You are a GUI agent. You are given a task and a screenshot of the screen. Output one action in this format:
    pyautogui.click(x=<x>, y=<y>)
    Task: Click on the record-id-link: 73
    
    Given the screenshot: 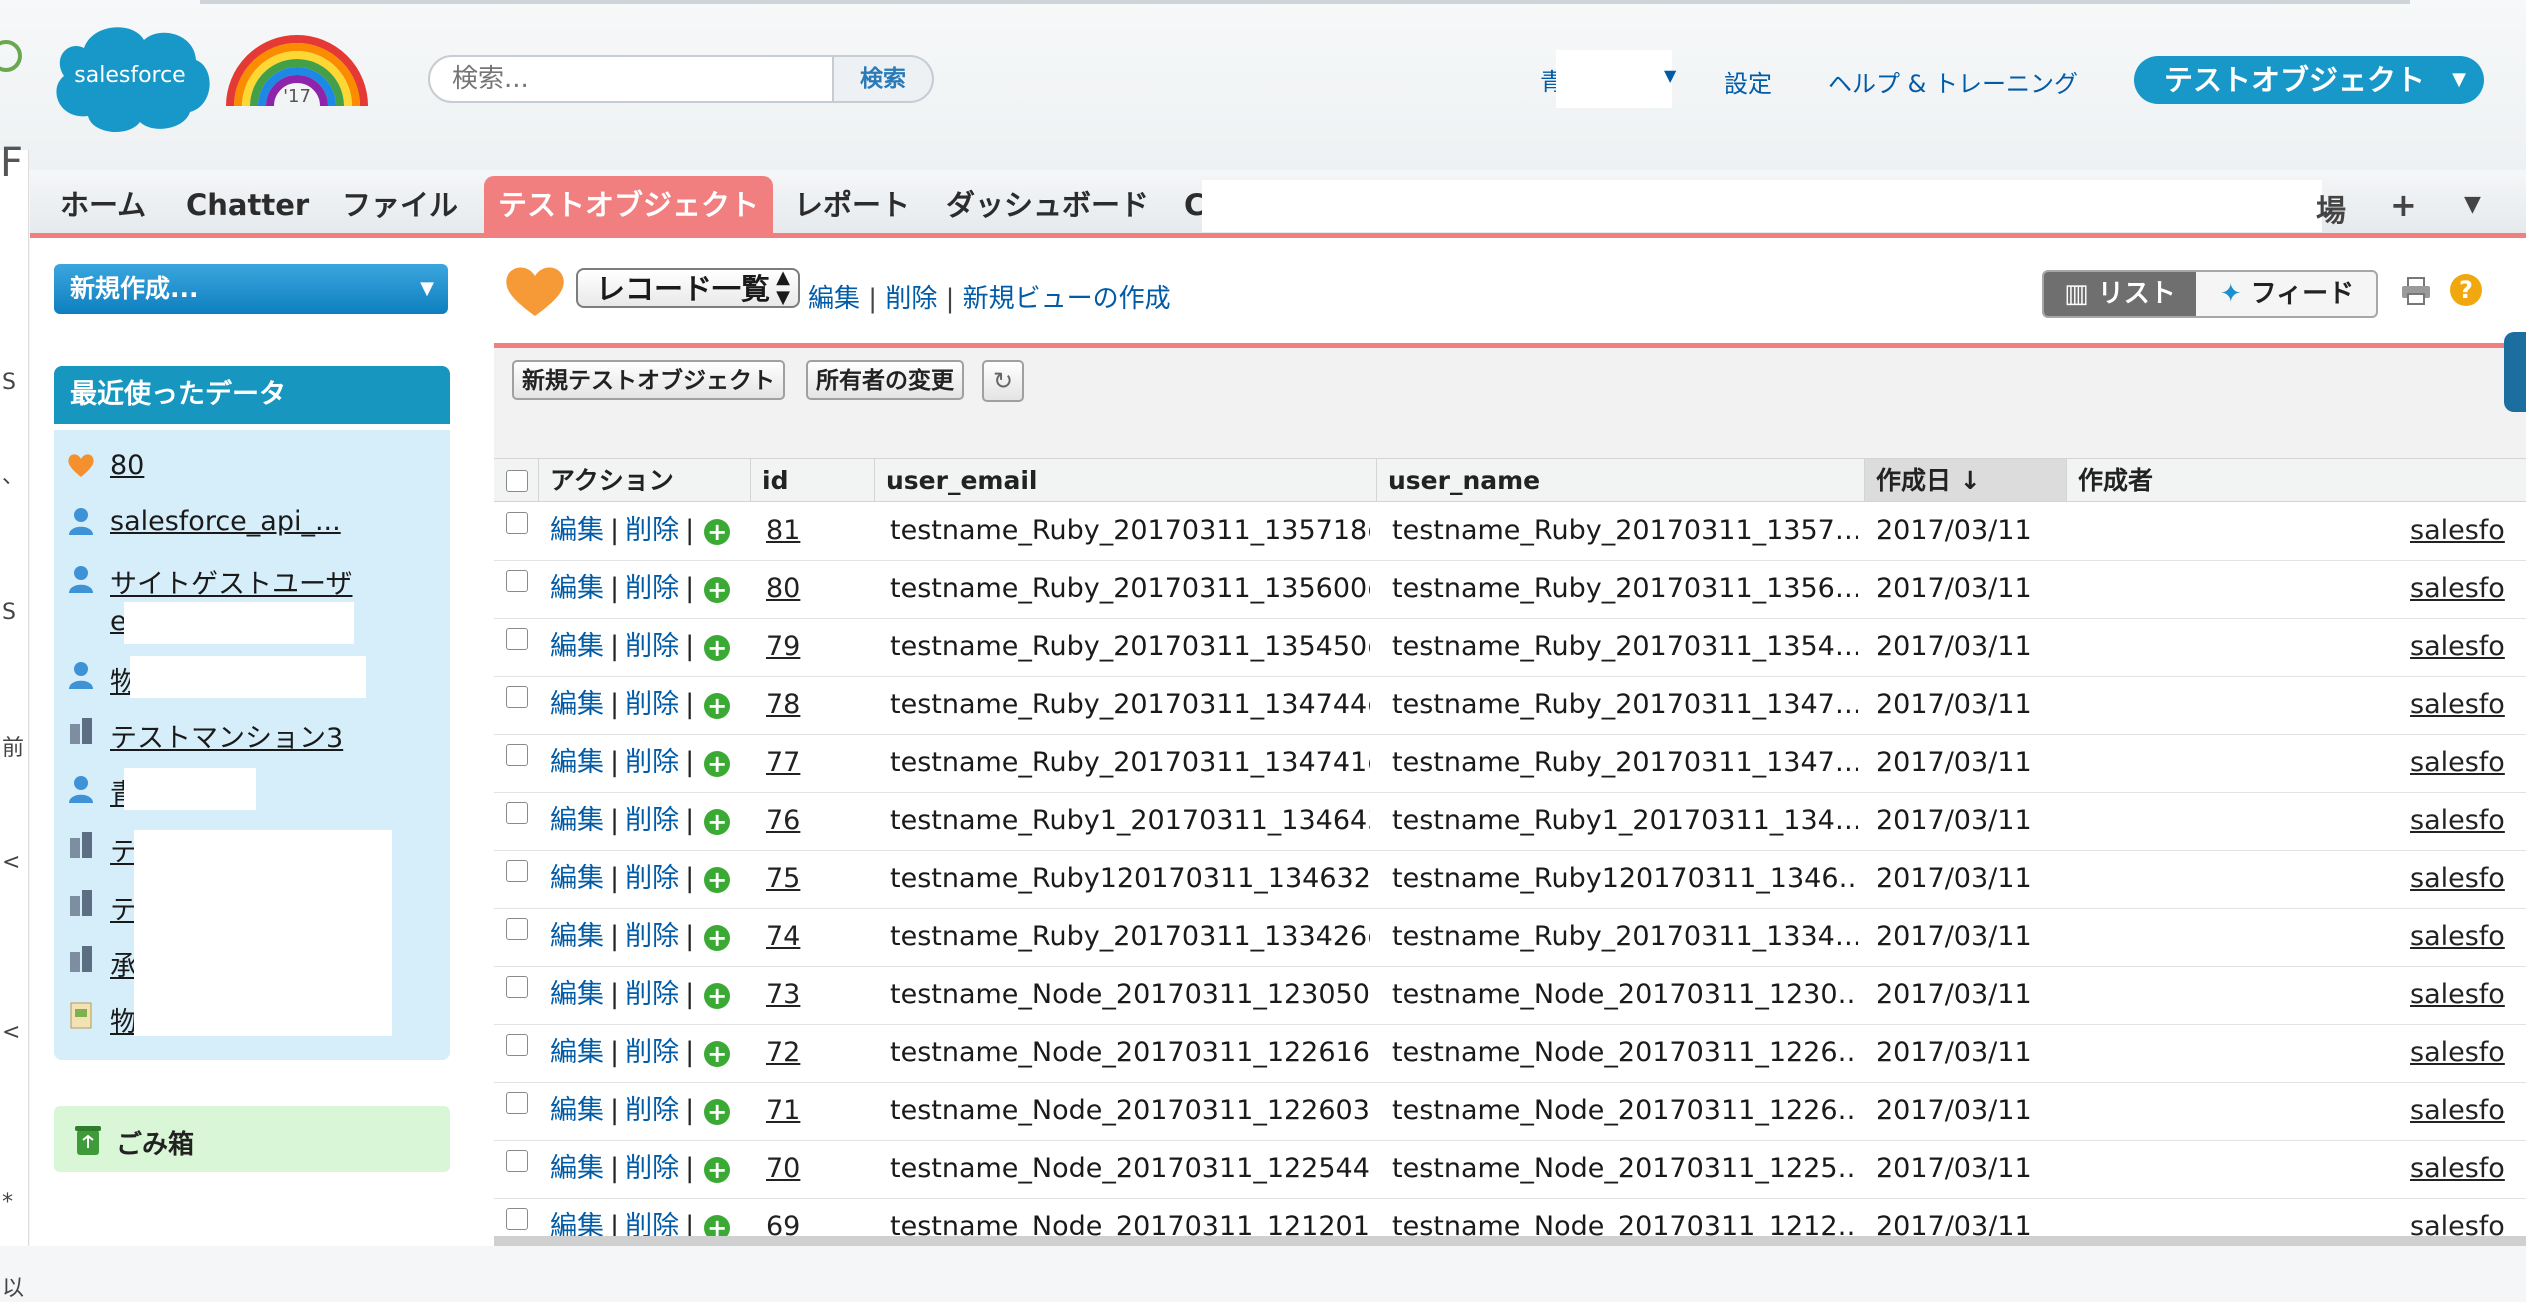 What is the action you would take?
    pyautogui.click(x=783, y=994)
    